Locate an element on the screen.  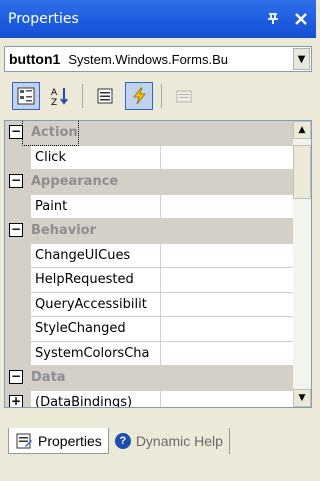
property-row-paint: Paint is located at coordinates (150, 206).